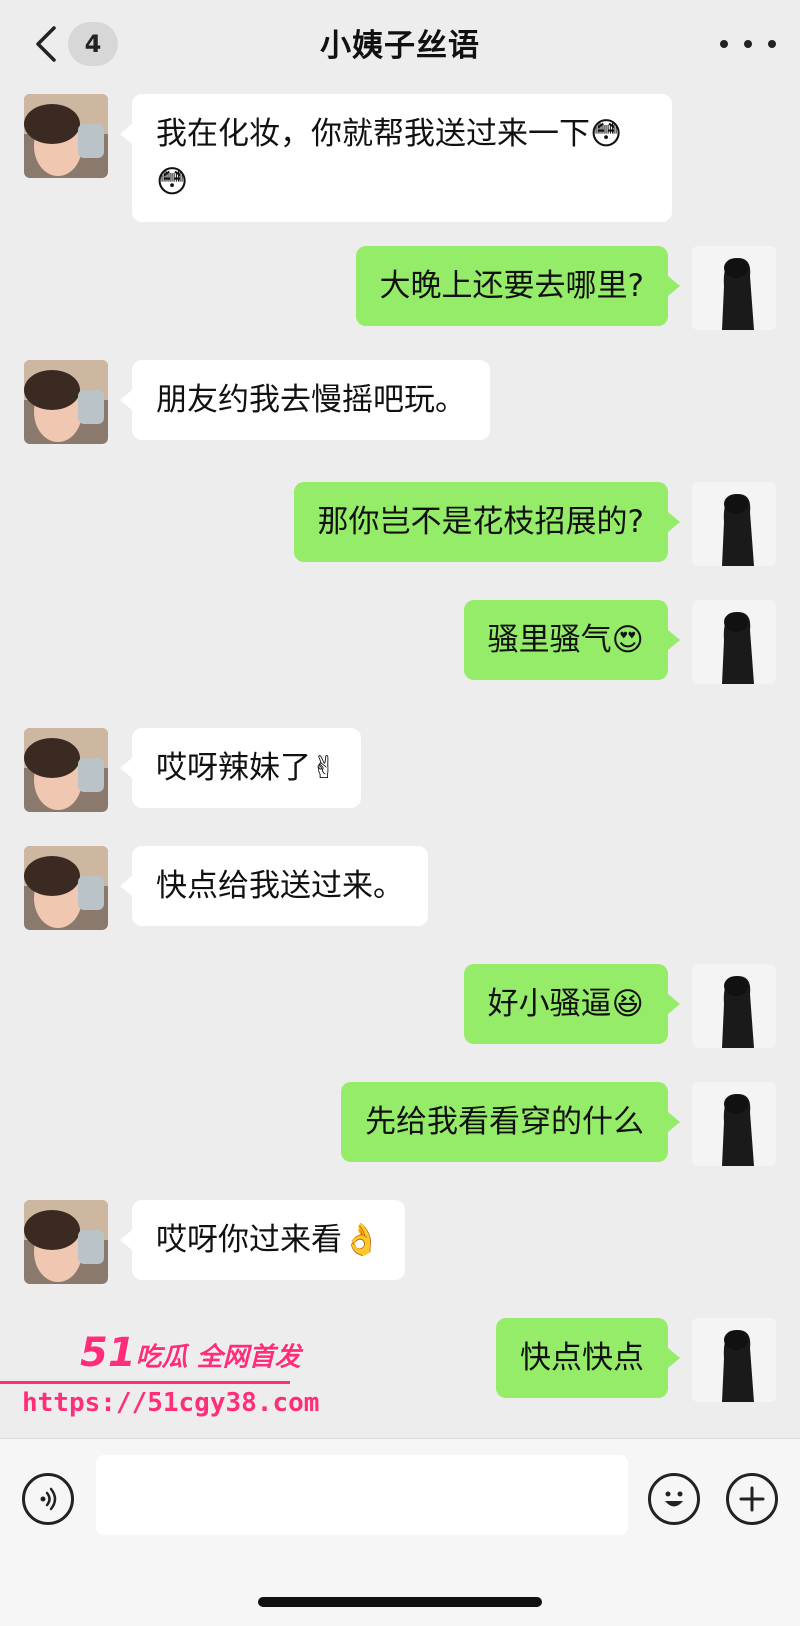 Image resolution: width=800 pixels, height=1626 pixels. I want to click on more-actions-button, so click(752, 1499).